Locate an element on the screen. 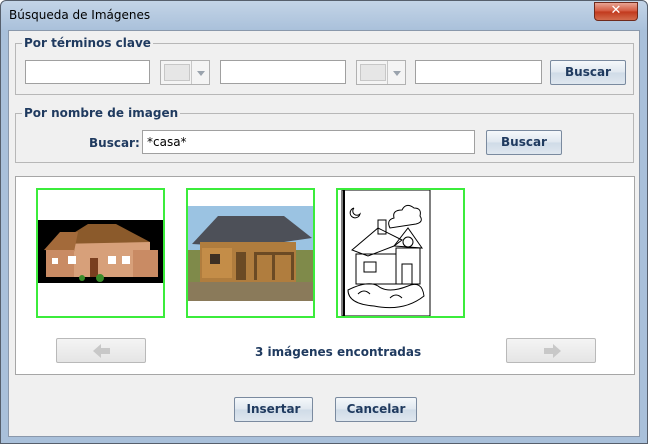 Image resolution: width=648 pixels, height=444 pixels. next-page-button is located at coordinates (551, 350).